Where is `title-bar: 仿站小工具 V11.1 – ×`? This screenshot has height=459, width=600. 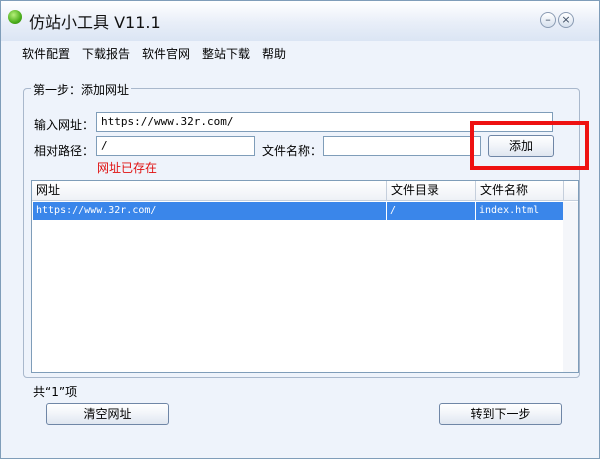 title-bar: 仿站小工具 V11.1 – × is located at coordinates (300, 21).